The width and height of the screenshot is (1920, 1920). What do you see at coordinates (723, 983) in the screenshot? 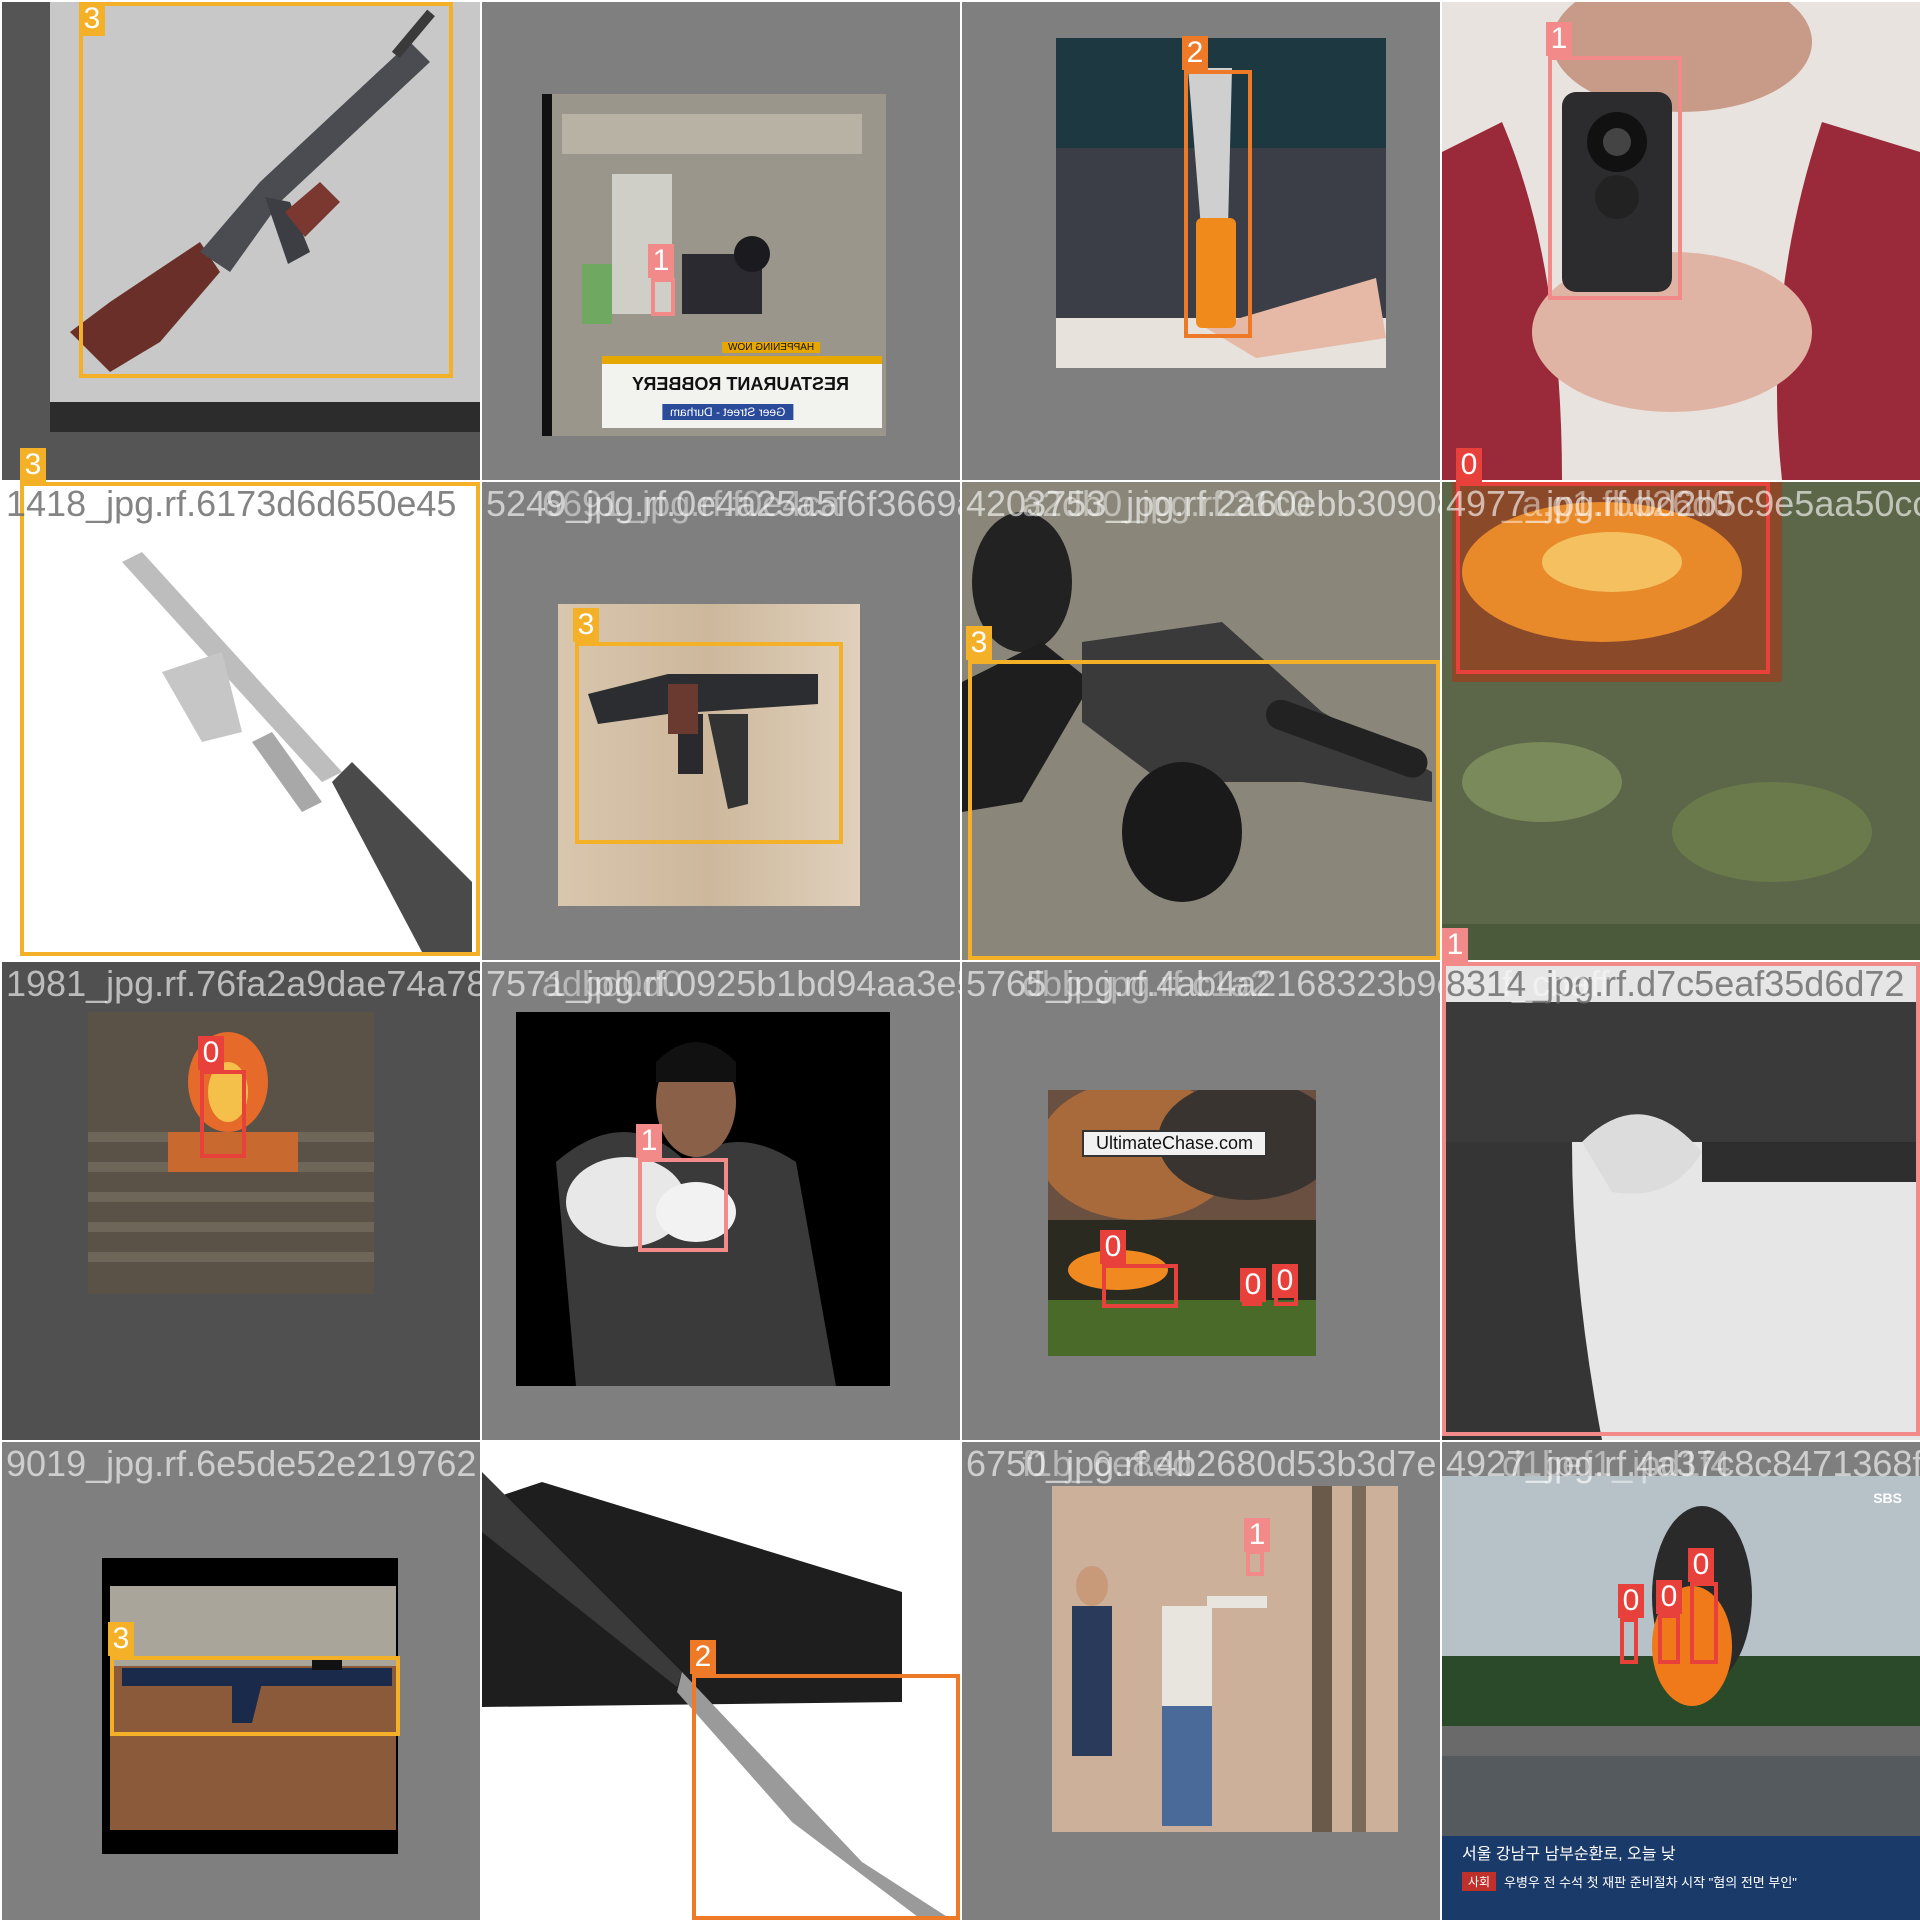
I see `tile-filename: 7571_jpg.rf.0925b1bd94aa3e5` at bounding box center [723, 983].